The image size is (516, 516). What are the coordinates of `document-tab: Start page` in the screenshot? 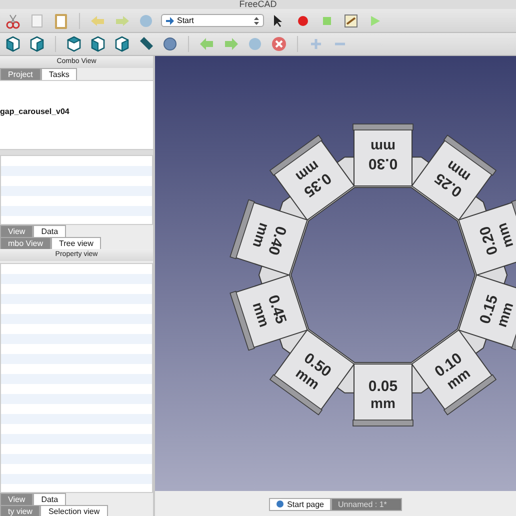 It's located at (300, 504).